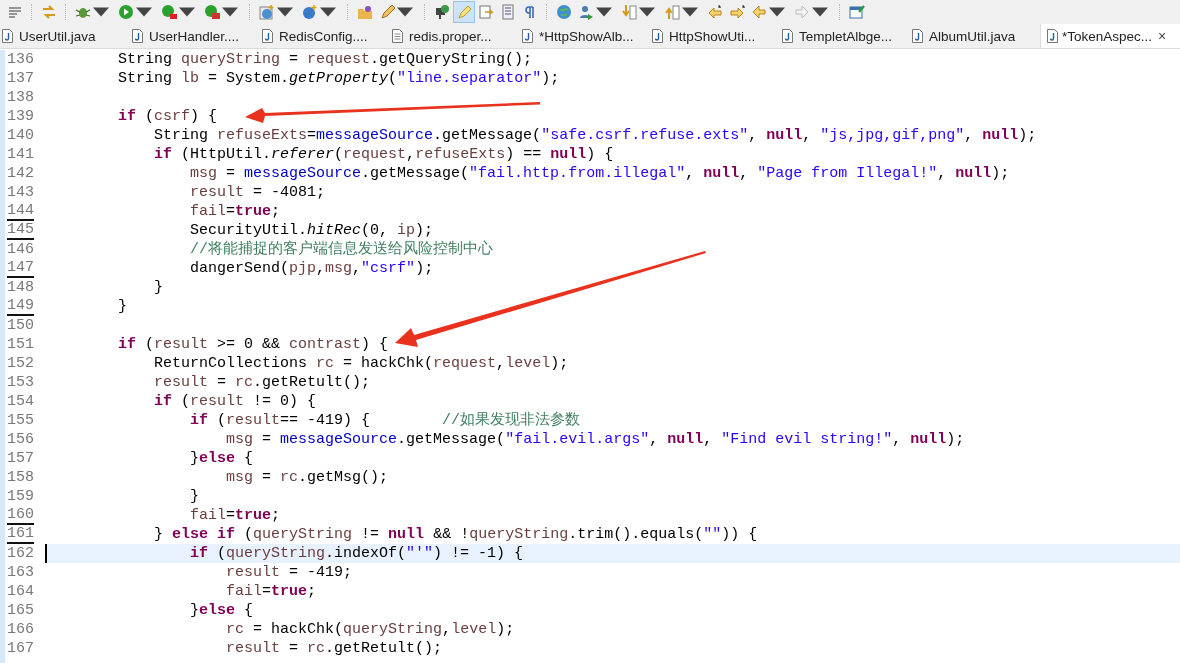 Image resolution: width=1180 pixels, height=663 pixels. Describe the element at coordinates (20, 458) in the screenshot. I see `line-number: 157` at that location.